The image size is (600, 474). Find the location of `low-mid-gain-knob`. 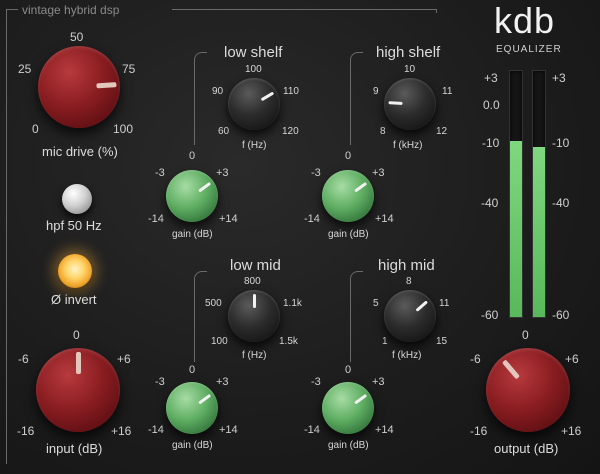

low-mid-gain-knob is located at coordinates (192, 408).